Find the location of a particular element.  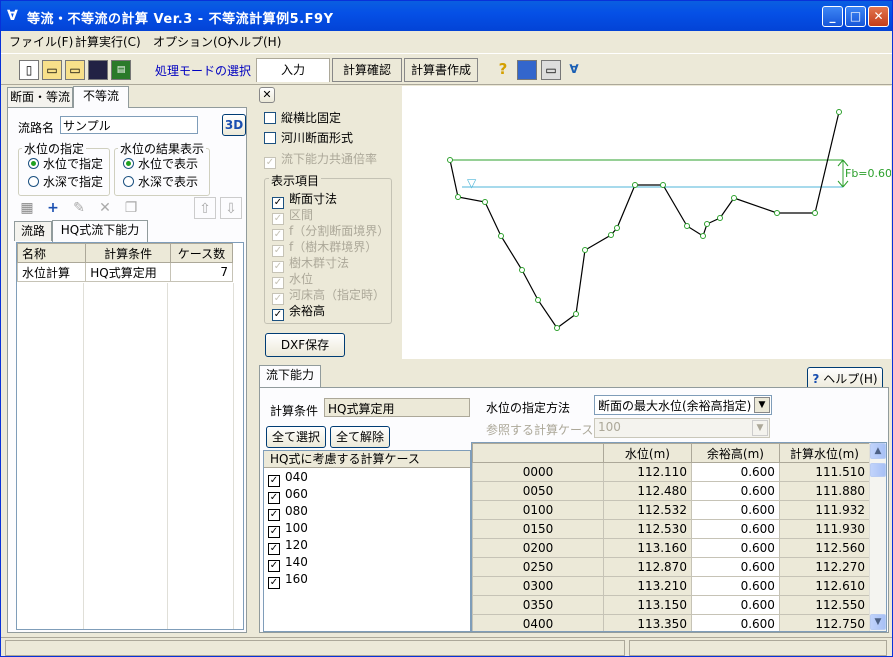

copy-icon: ❐ is located at coordinates (131, 208).